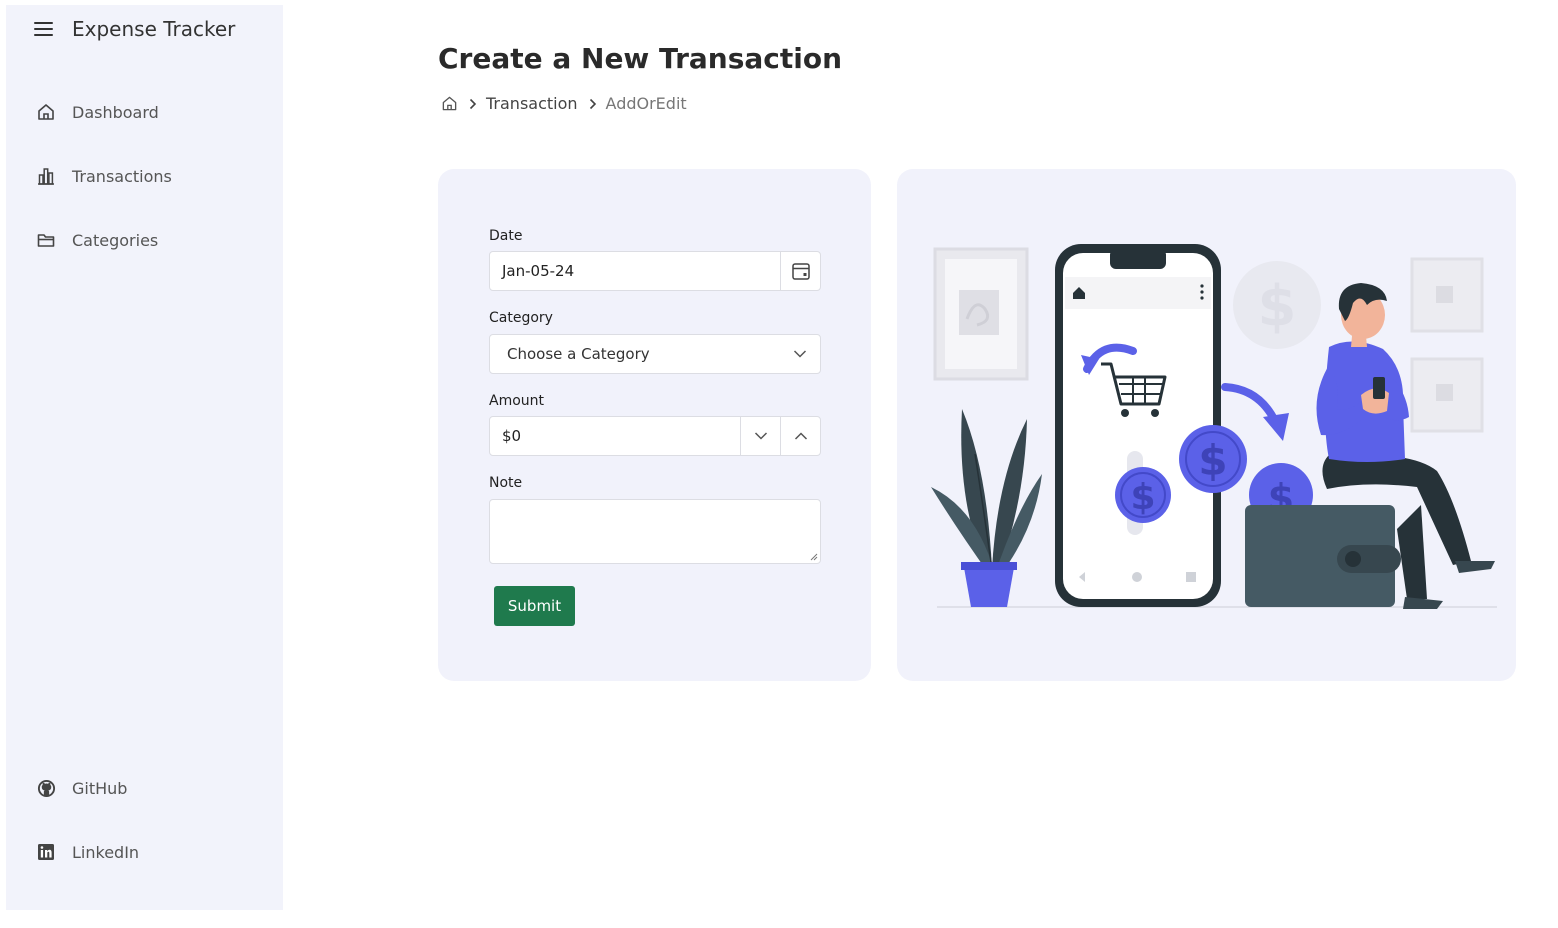  Describe the element at coordinates (534, 606) in the screenshot. I see `submit-button: Submit` at that location.